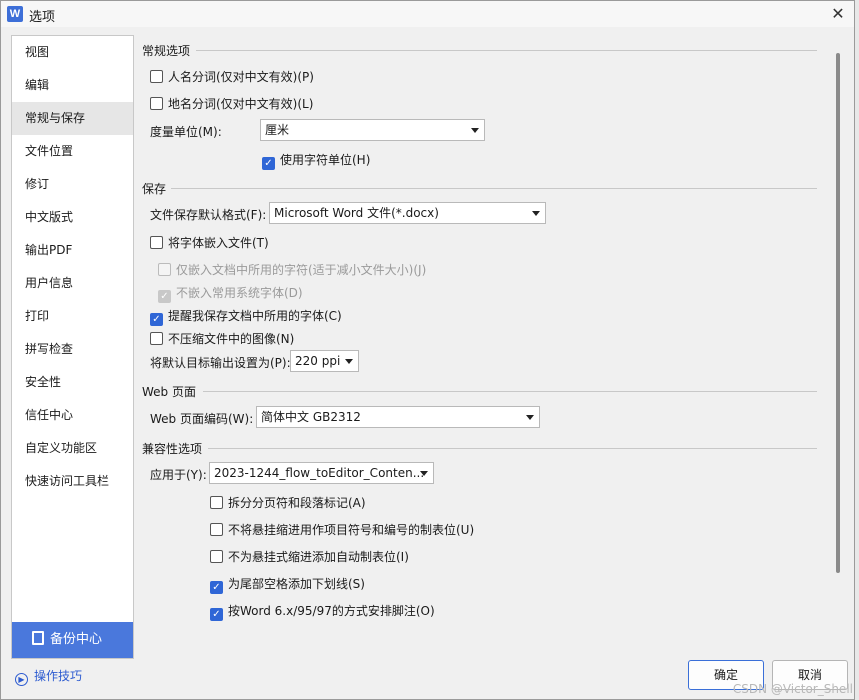 The width and height of the screenshot is (859, 700). I want to click on embed-used-only-option: 仅嵌入文档中所用的字符(适于减小文件大小)(J), so click(292, 269).